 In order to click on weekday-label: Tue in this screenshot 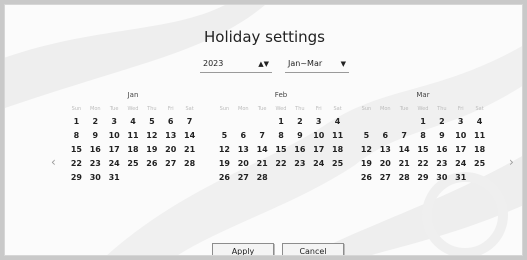, I will do `click(262, 109)`.